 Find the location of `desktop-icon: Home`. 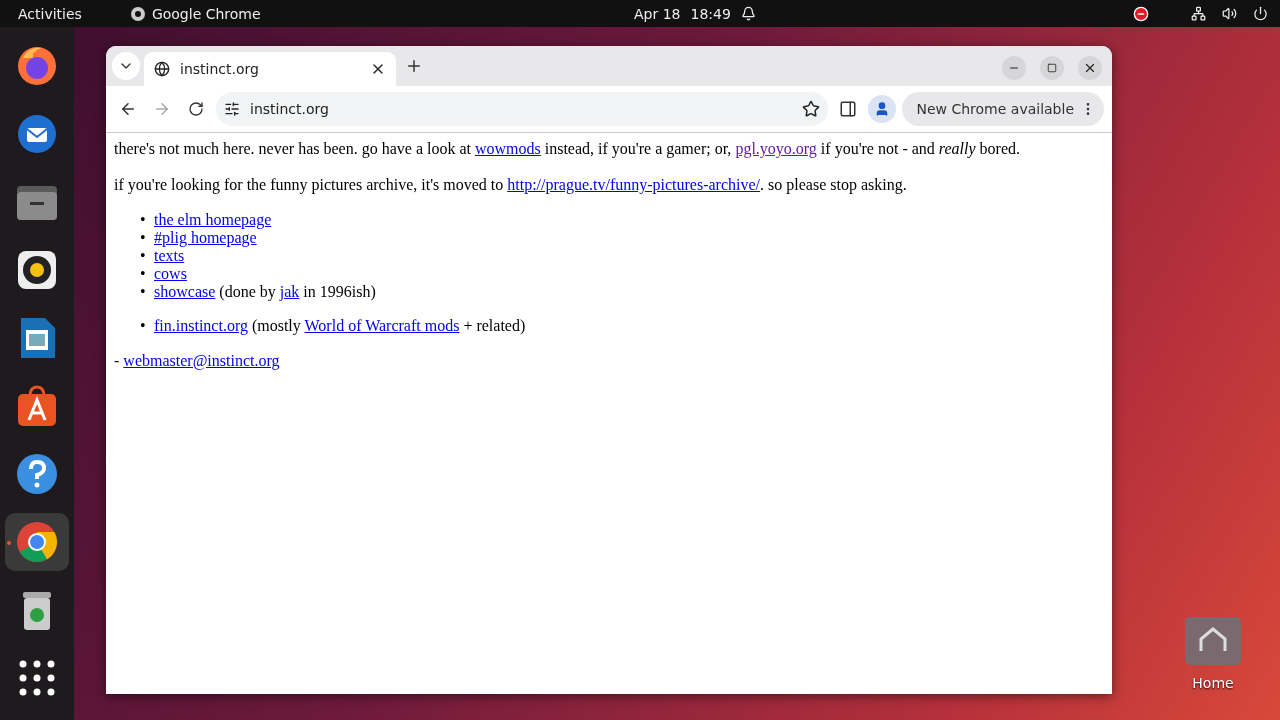

desktop-icon: Home is located at coordinates (1213, 654).